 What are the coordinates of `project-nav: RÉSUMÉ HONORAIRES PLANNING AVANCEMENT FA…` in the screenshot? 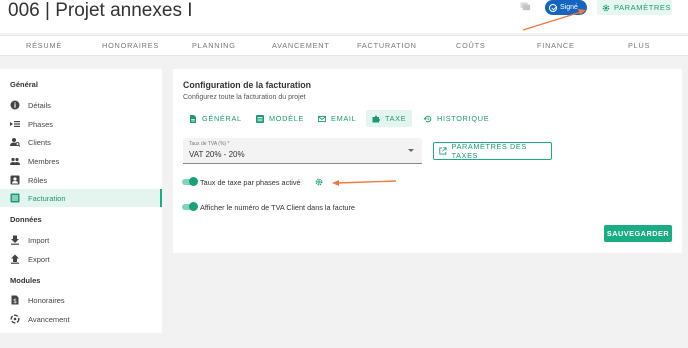 It's located at (344, 45).